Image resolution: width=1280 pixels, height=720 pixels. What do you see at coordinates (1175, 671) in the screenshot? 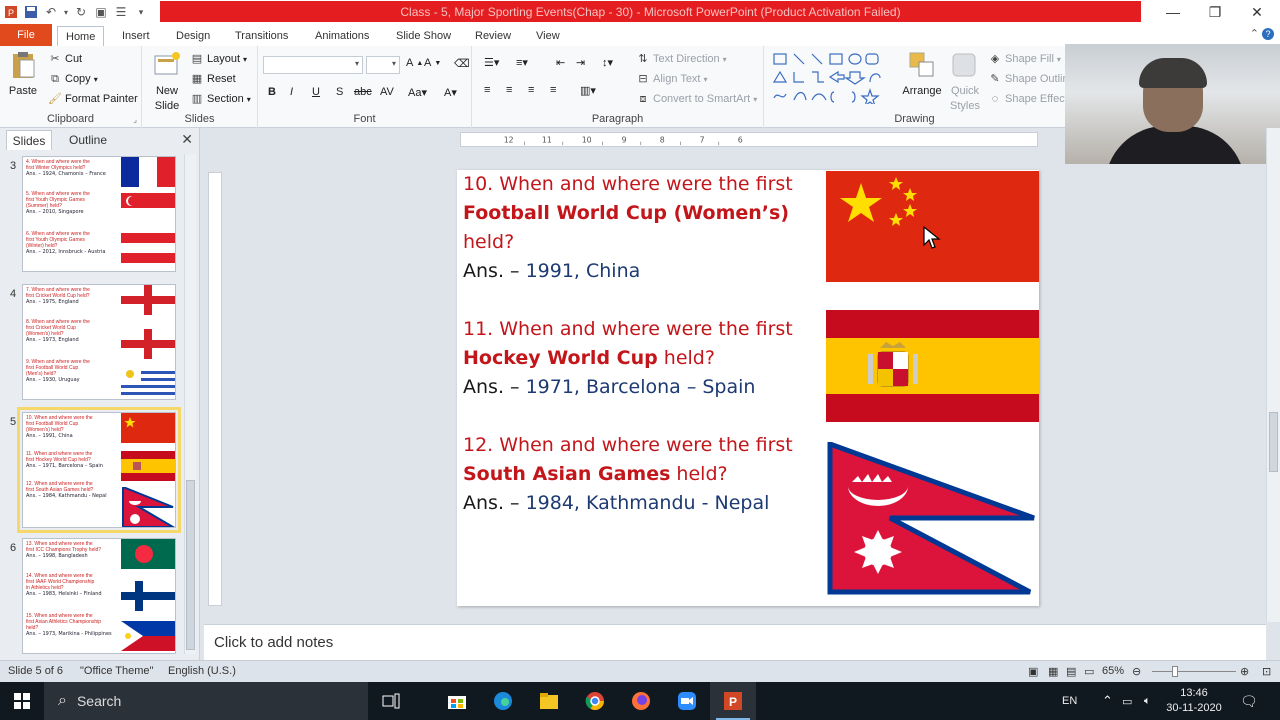
I see `zoom-slider-thumb` at bounding box center [1175, 671].